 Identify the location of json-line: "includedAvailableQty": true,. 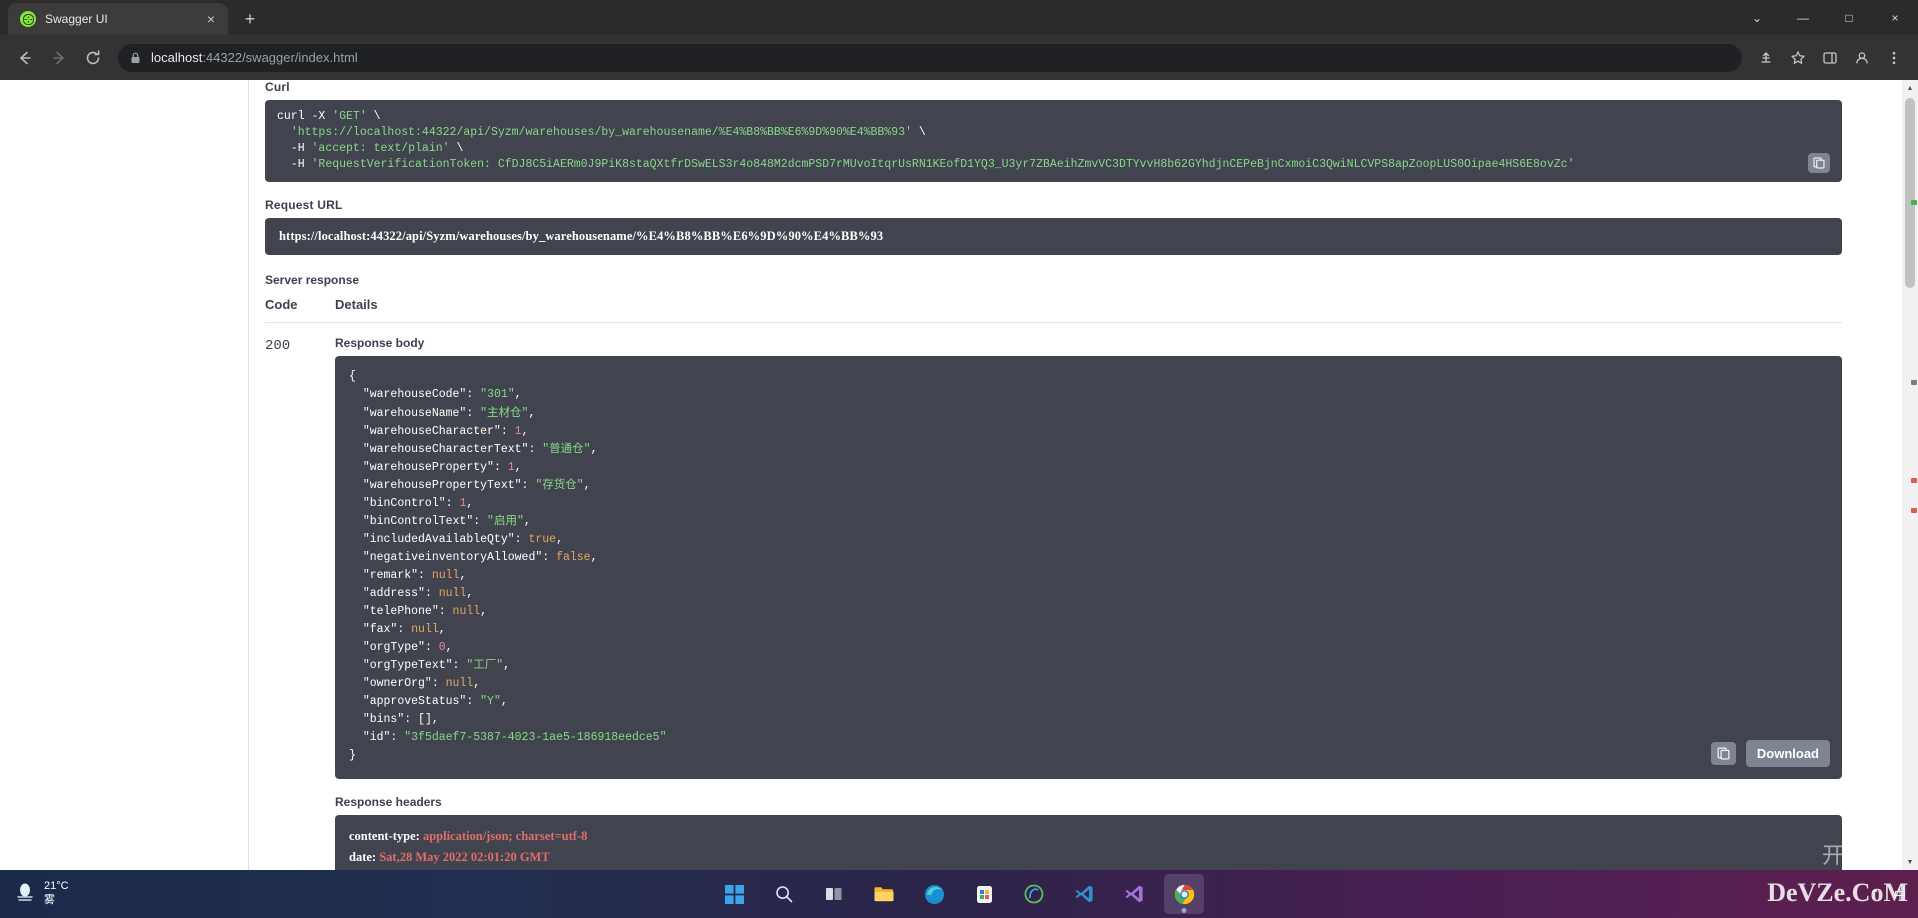
(462, 539).